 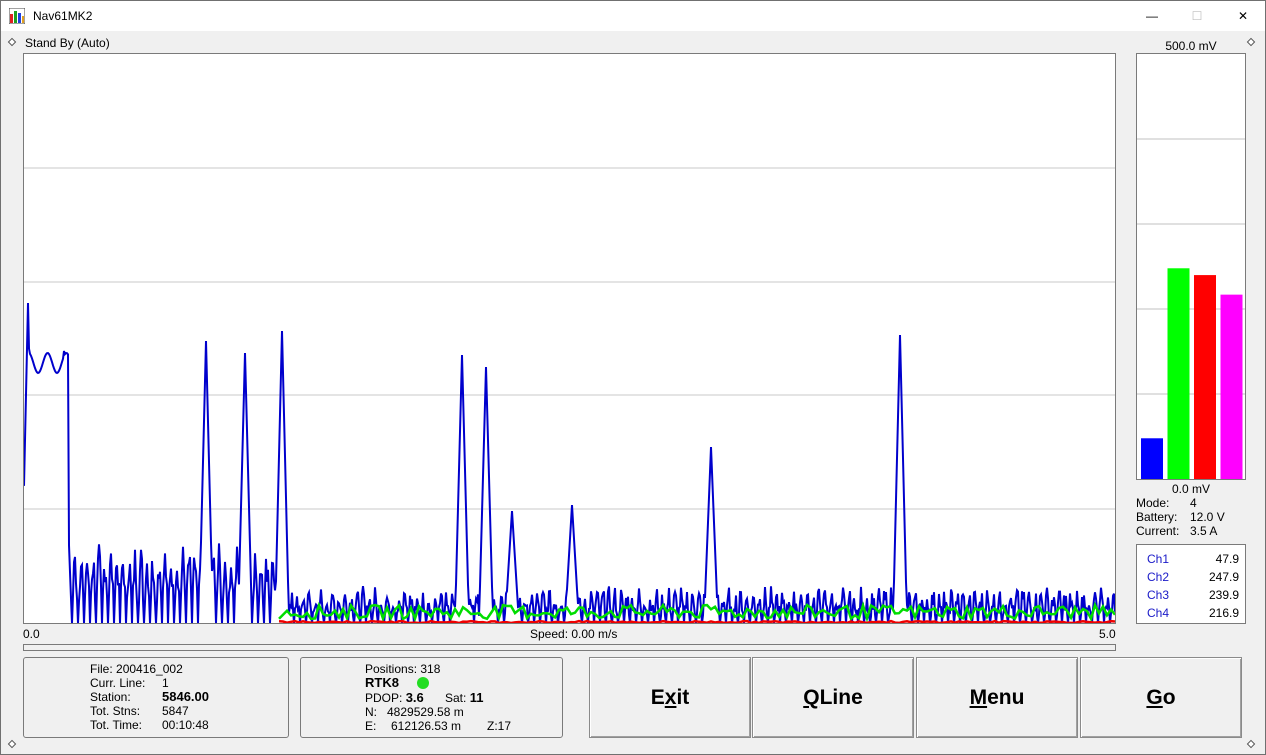 I want to click on meter-bar-ch3, so click(x=1205, y=377).